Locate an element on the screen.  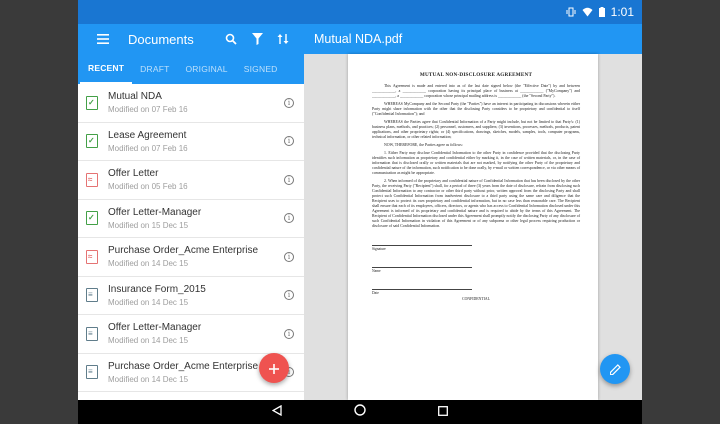
document-name: Offer Letter is located at coordinates (133, 174).